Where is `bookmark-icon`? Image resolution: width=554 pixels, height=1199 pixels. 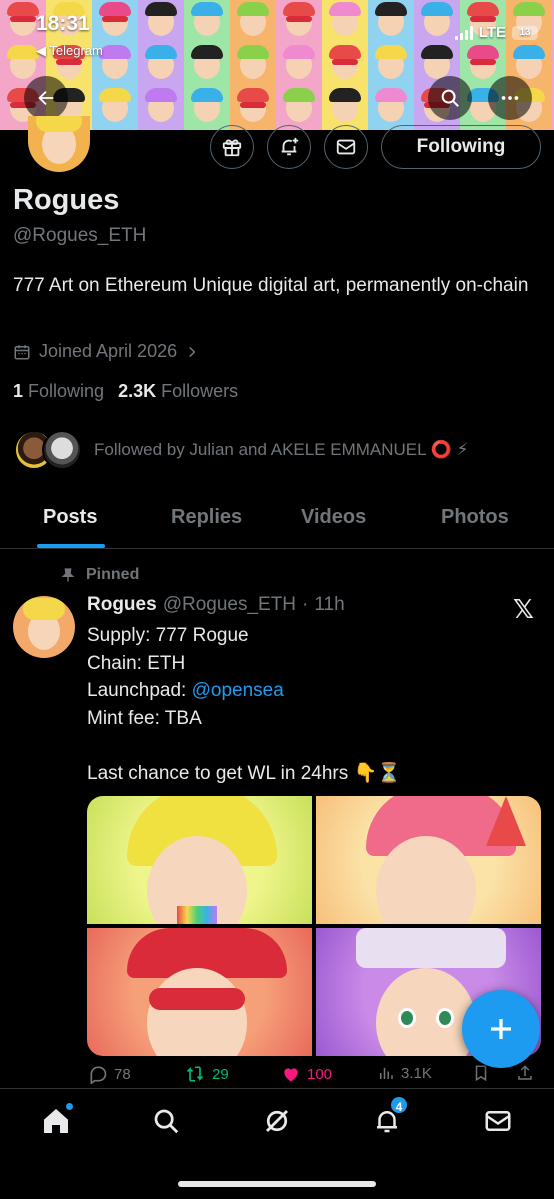
bookmark-icon is located at coordinates (481, 1073).